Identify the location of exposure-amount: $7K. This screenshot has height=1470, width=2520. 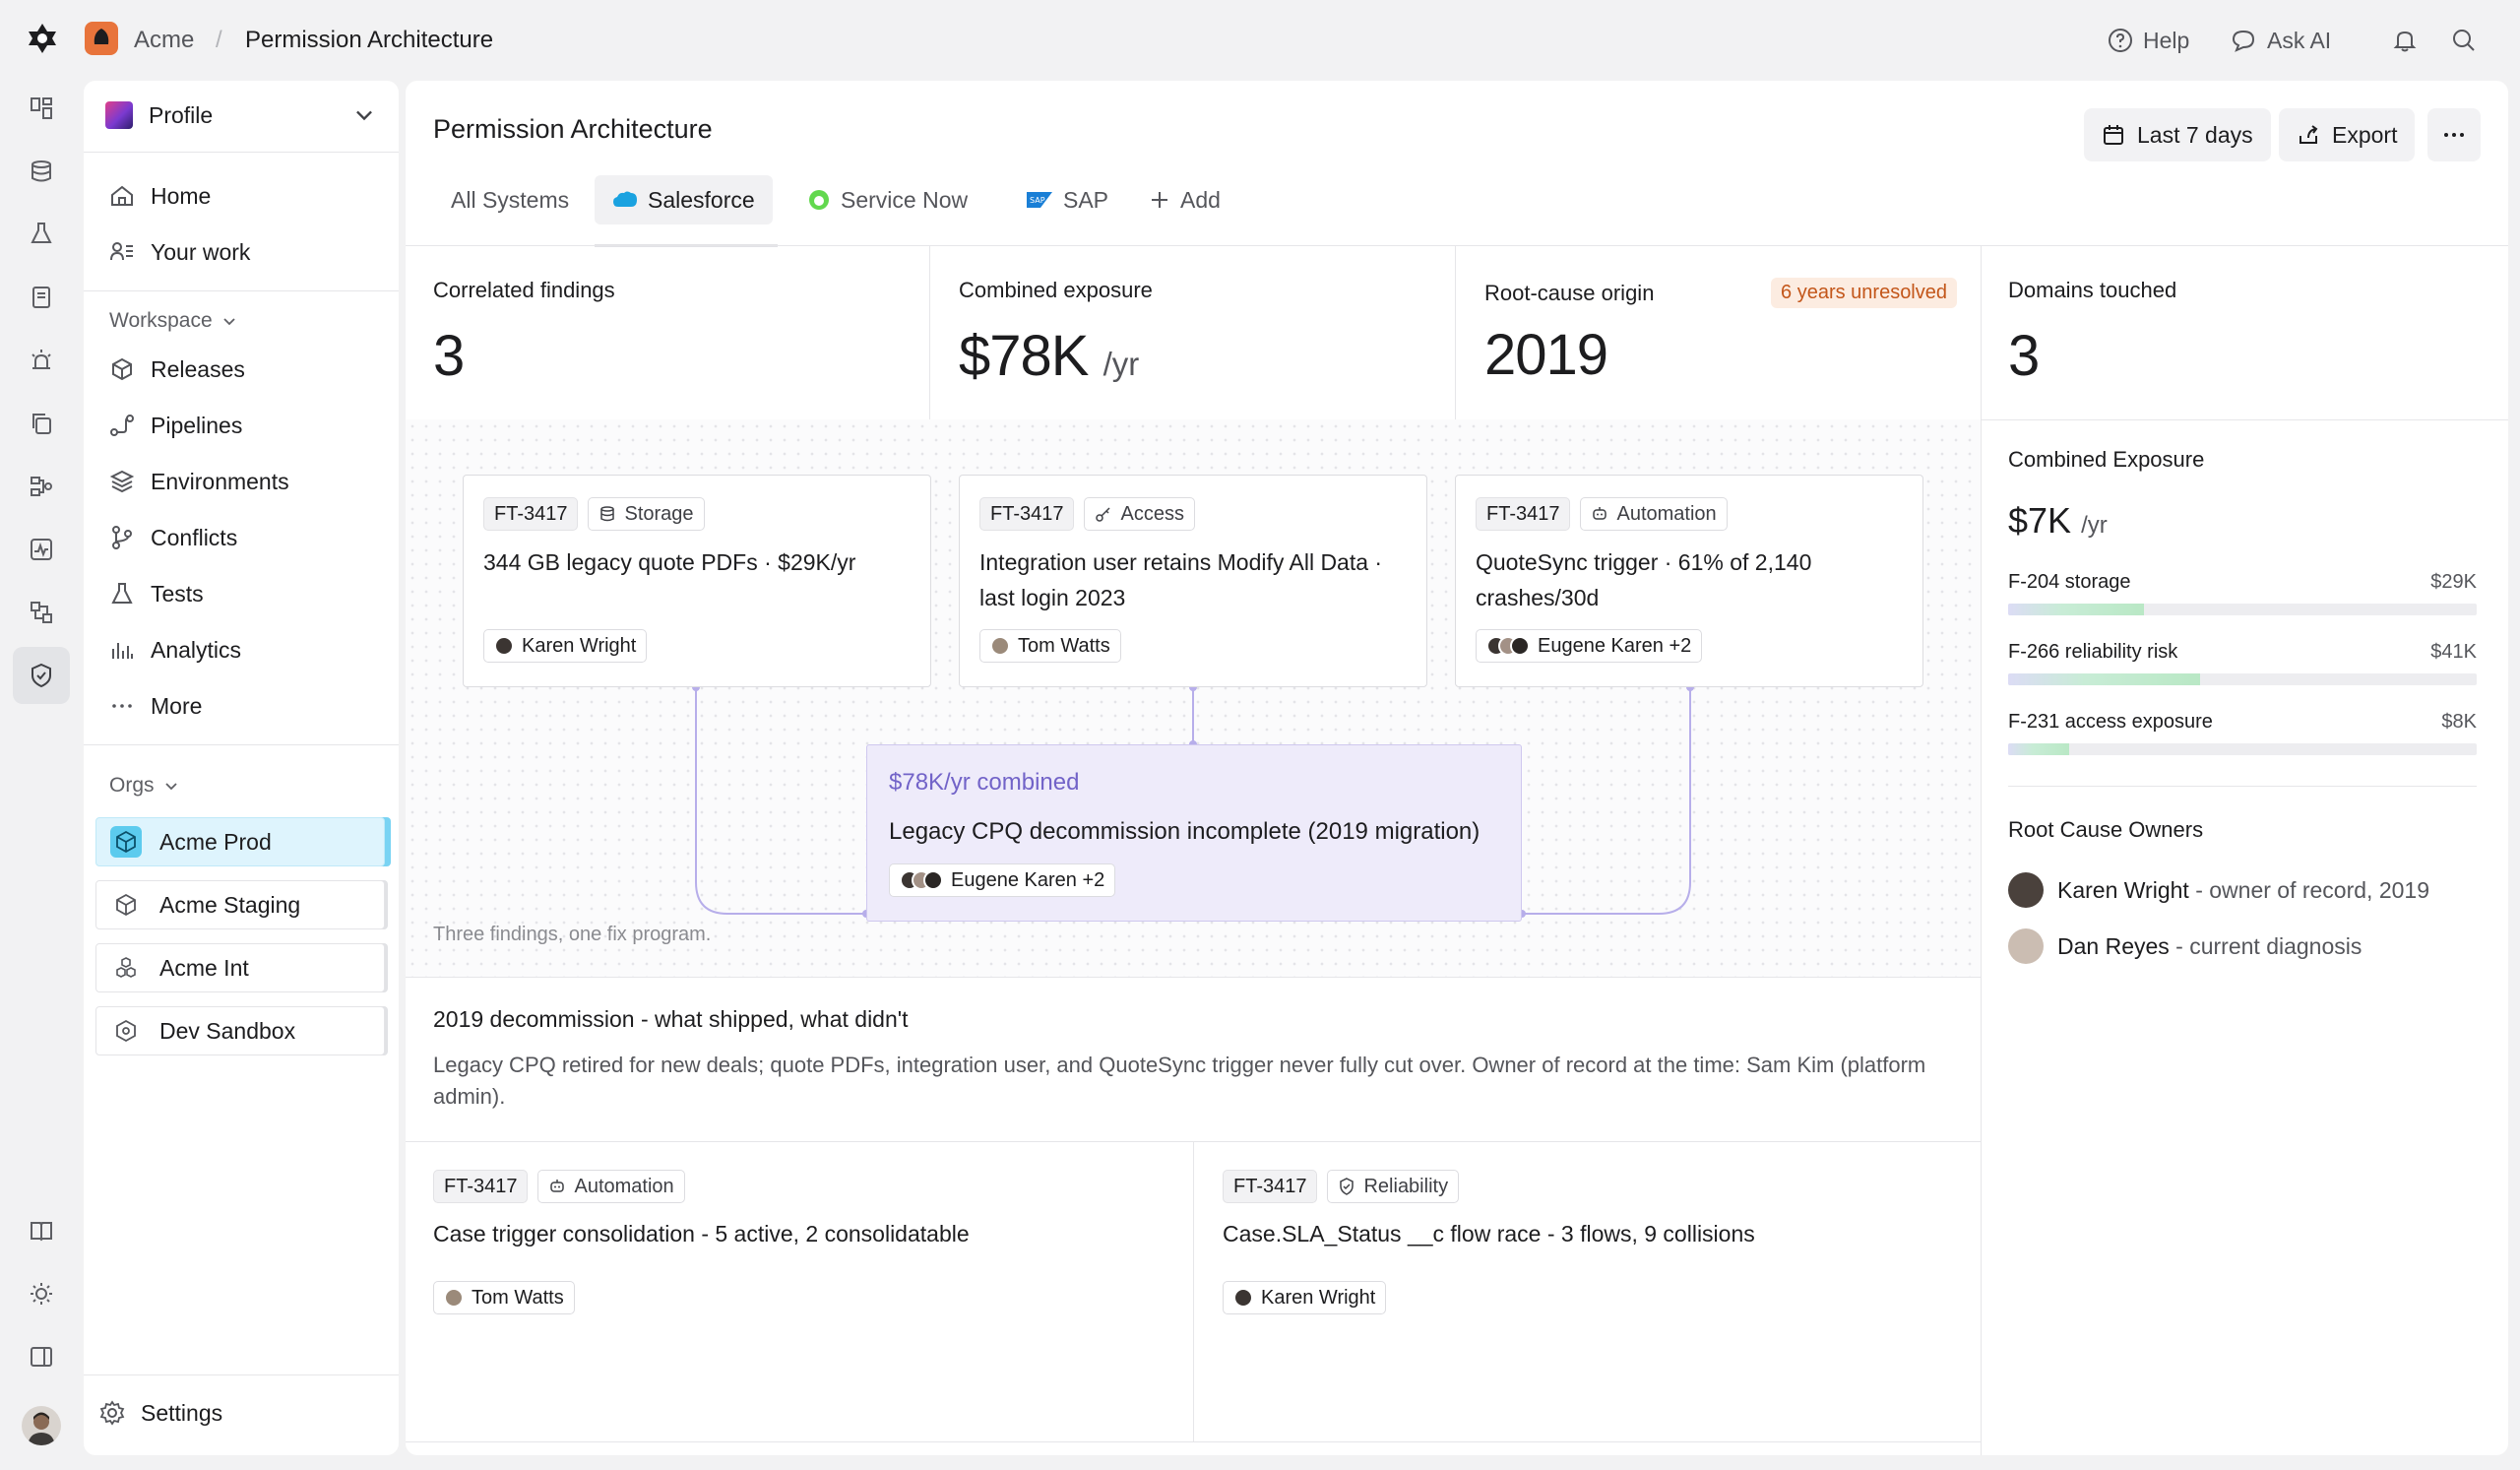
(2040, 520).